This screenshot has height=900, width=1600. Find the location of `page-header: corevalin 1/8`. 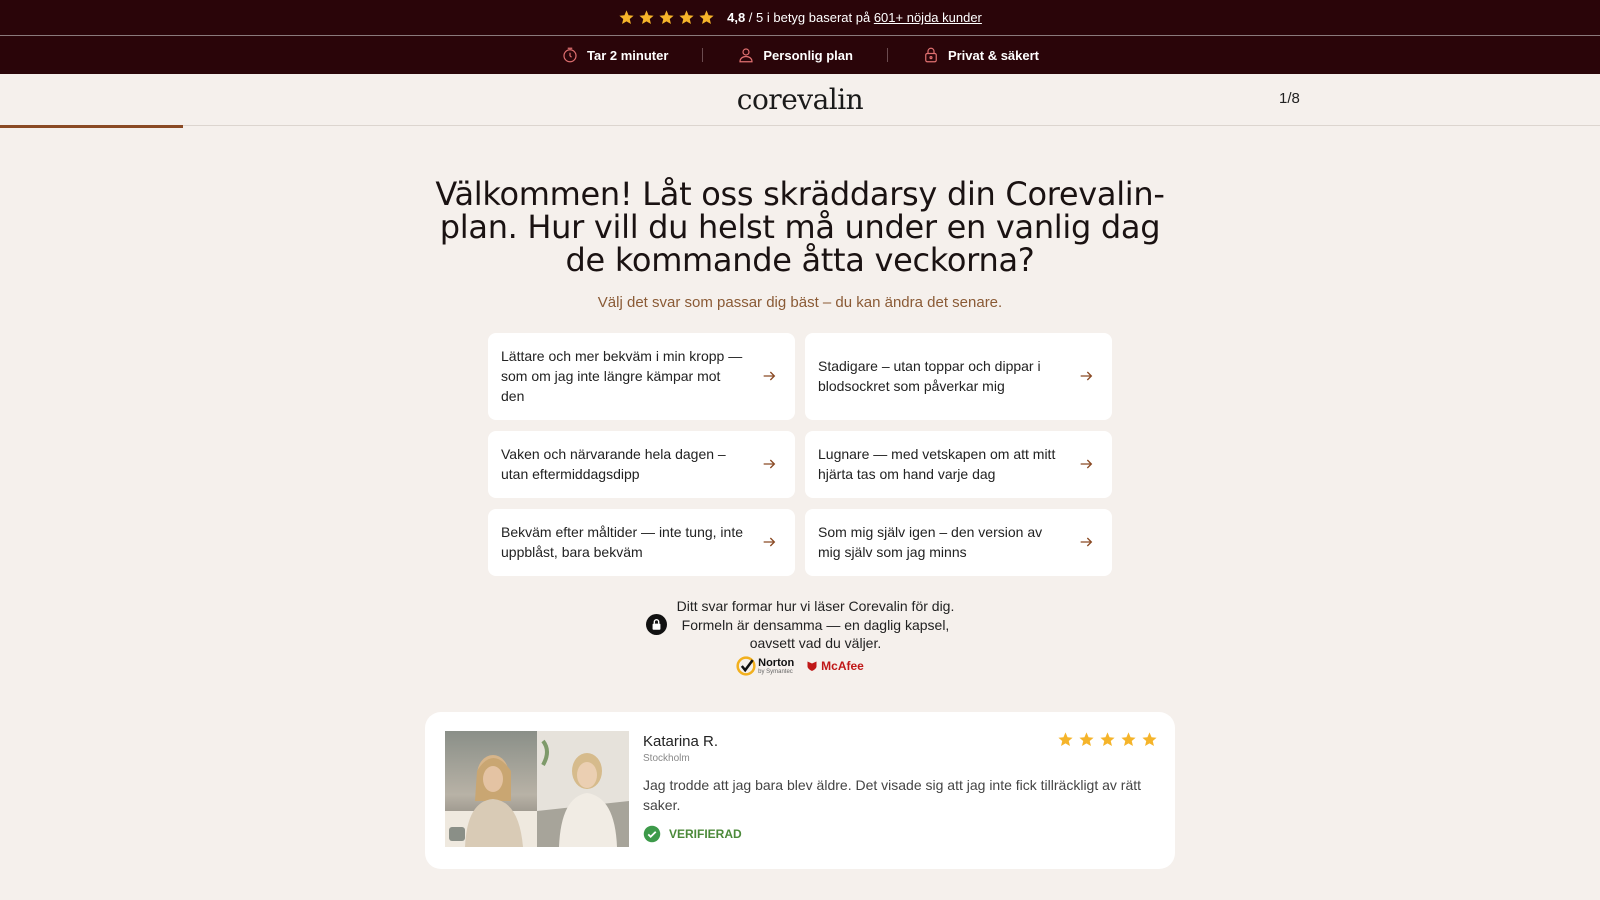

page-header: corevalin 1/8 is located at coordinates (800, 100).